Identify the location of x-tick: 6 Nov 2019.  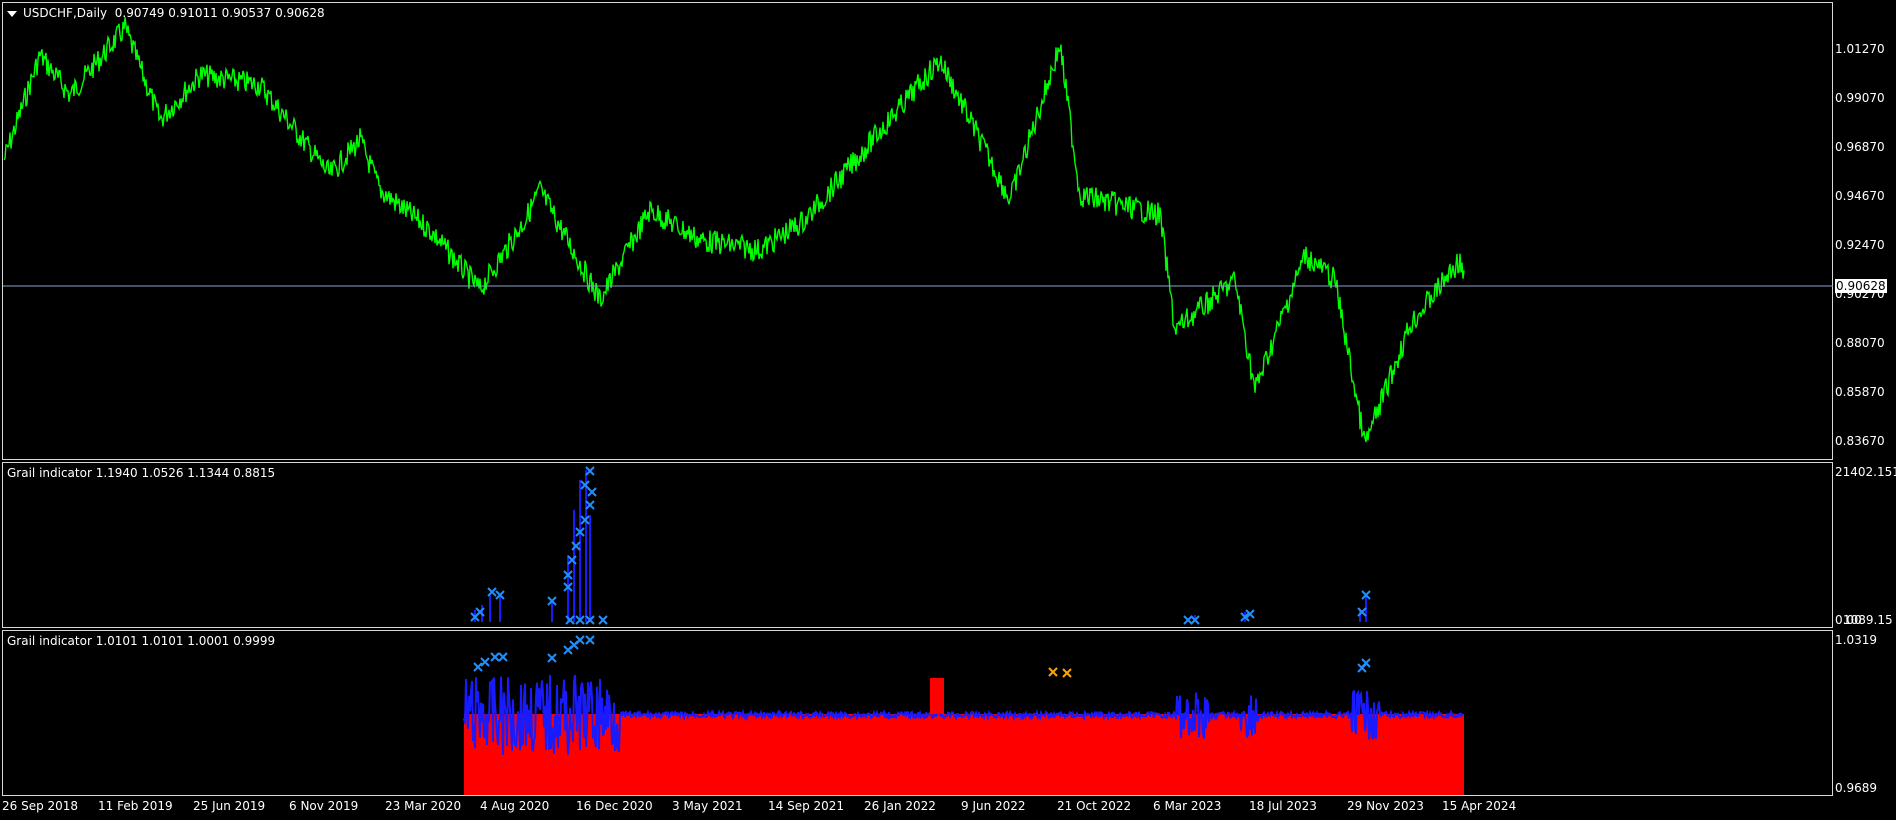
(324, 806).